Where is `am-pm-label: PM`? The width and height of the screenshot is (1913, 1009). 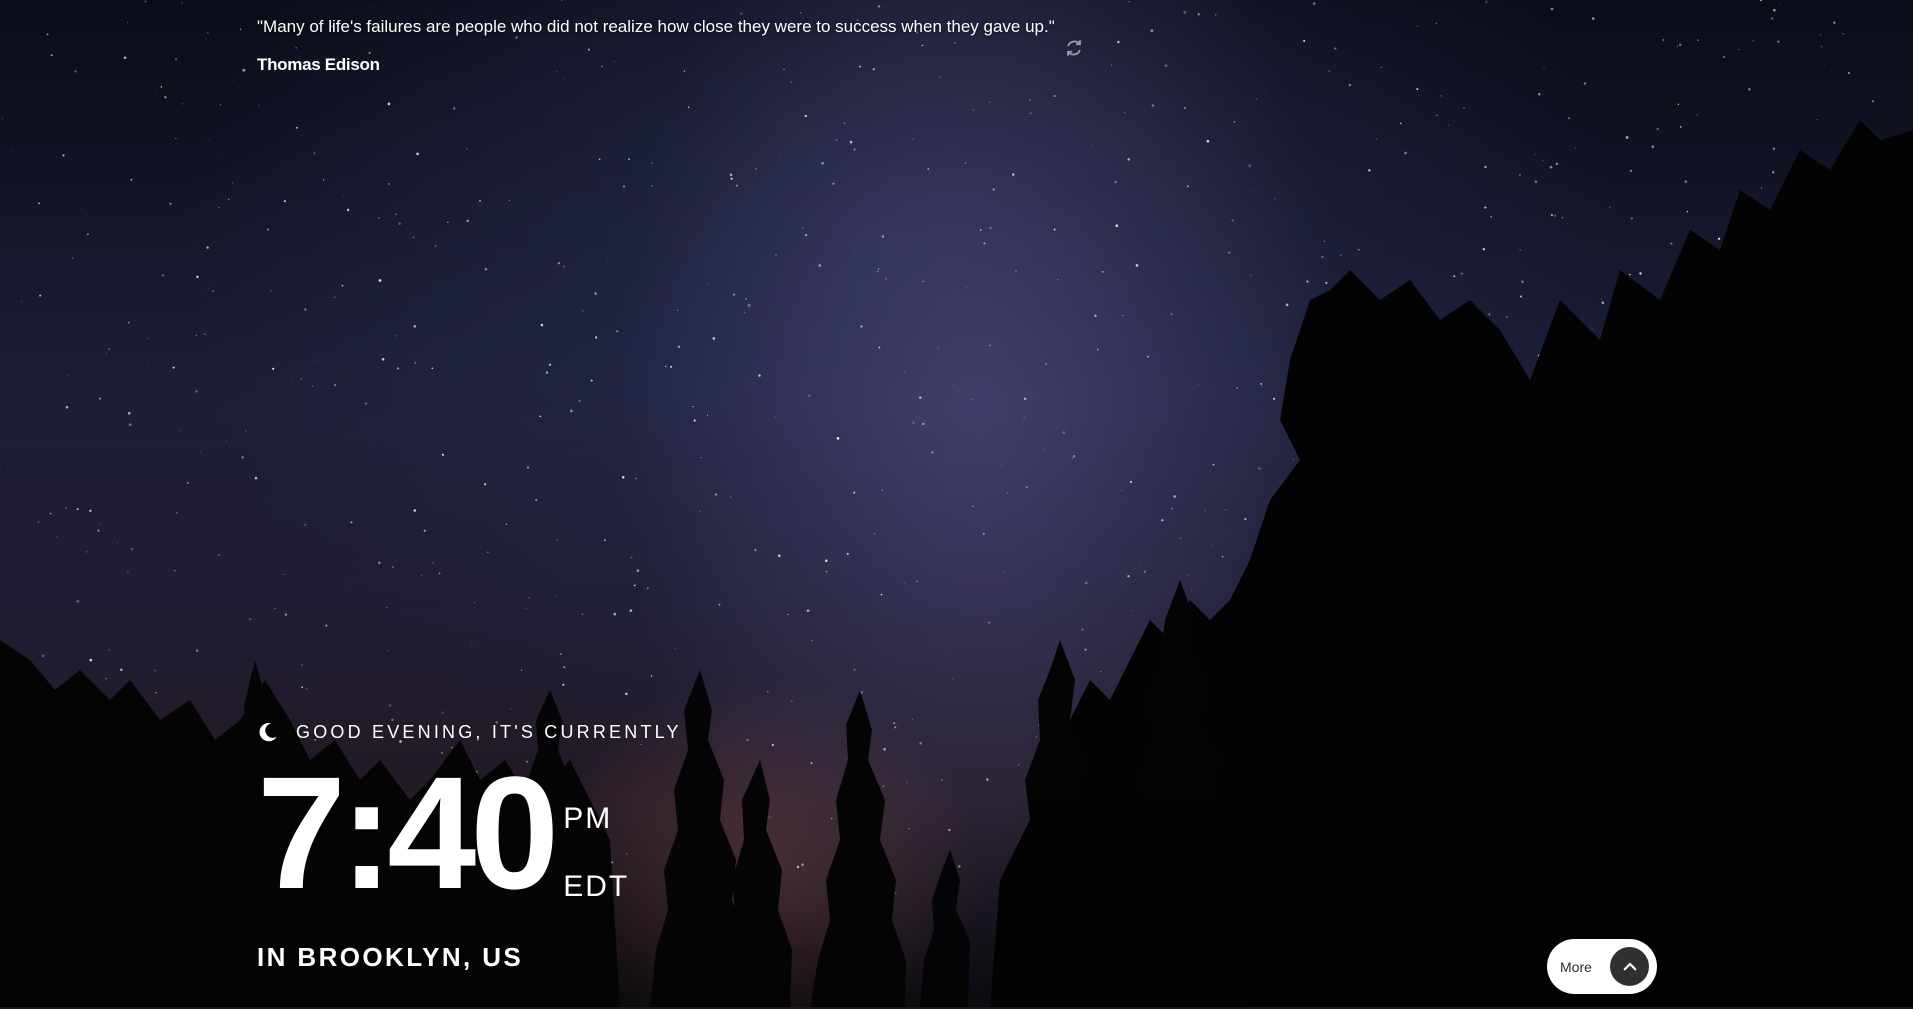
am-pm-label: PM is located at coordinates (588, 818).